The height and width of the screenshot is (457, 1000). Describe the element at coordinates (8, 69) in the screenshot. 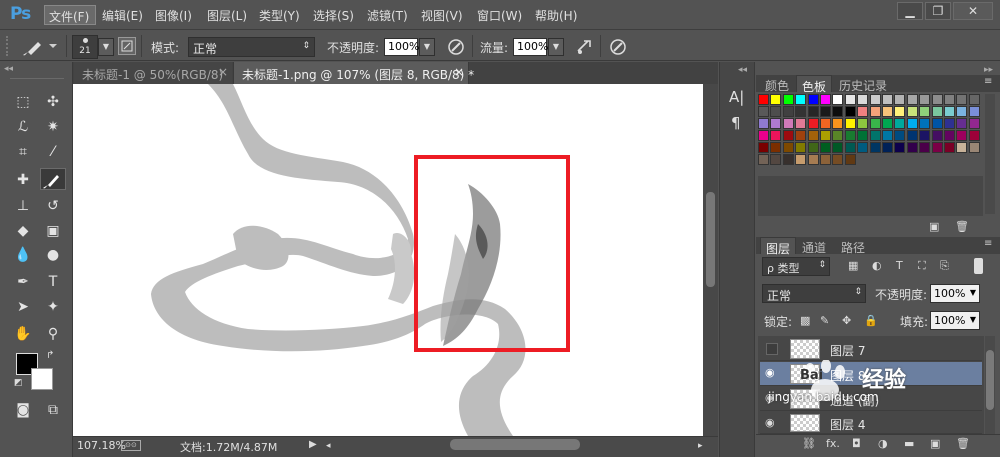

I see `collapse-toolbar-icon: ◂◂` at that location.